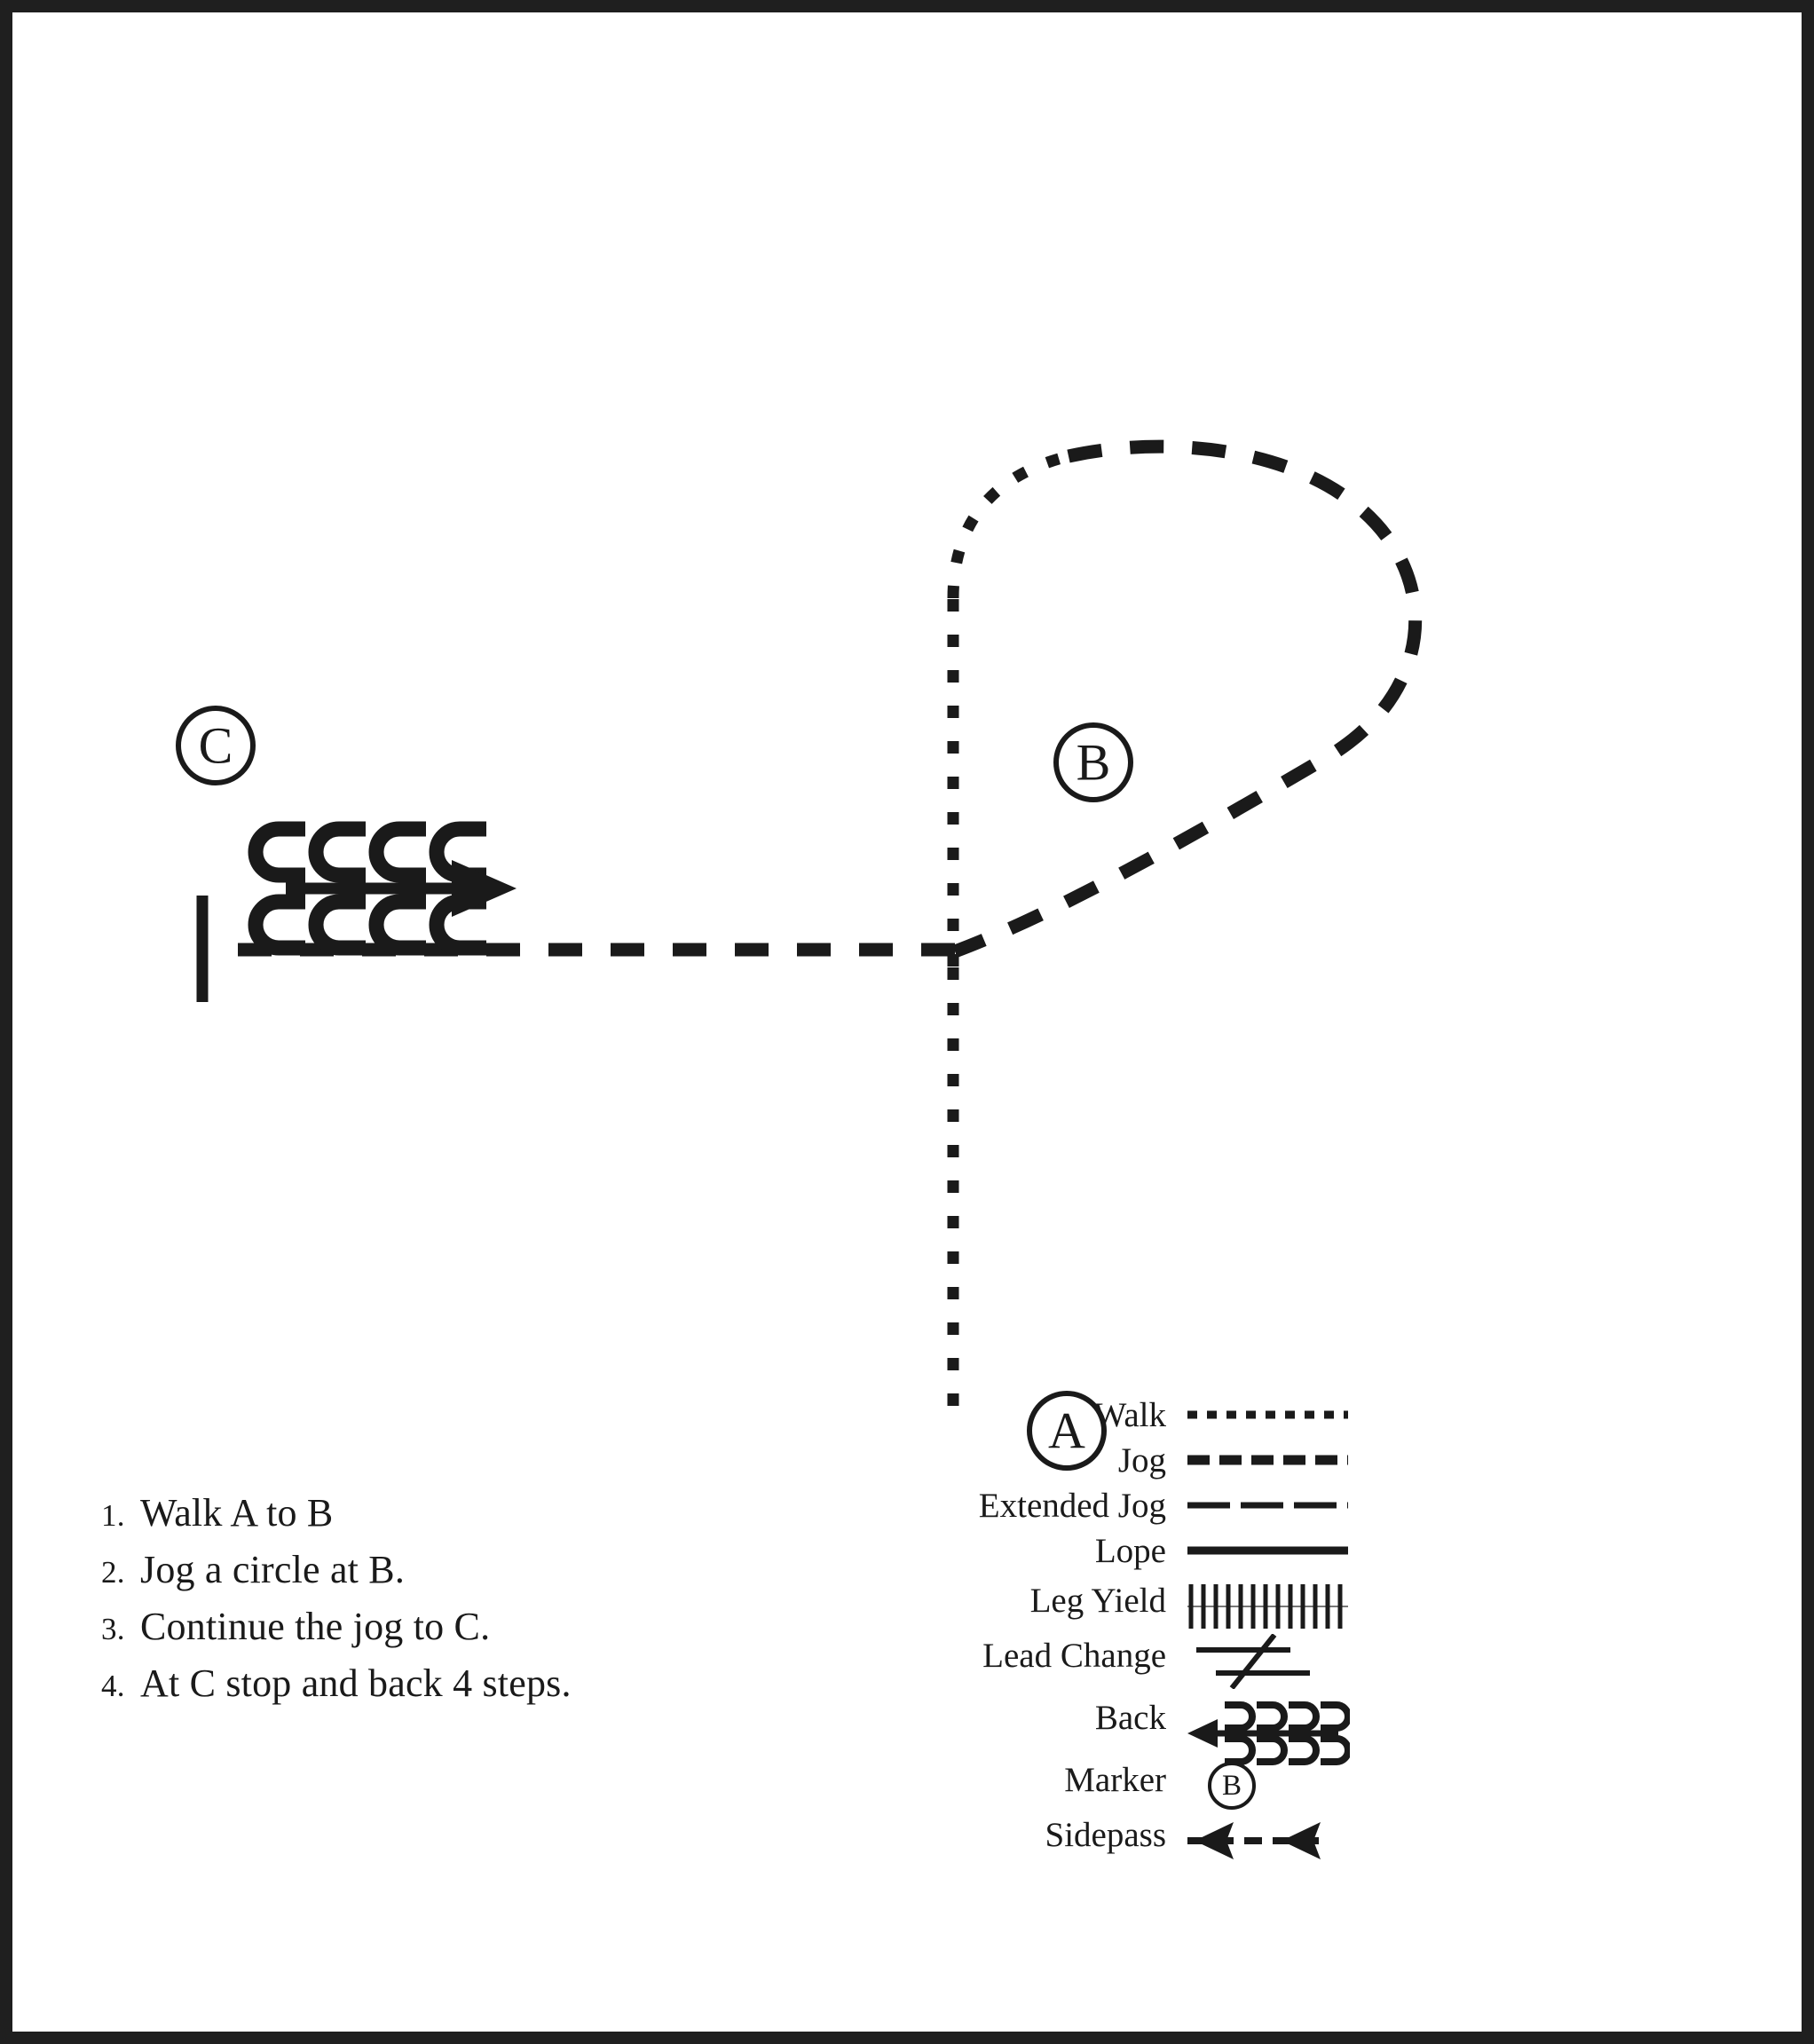 The height and width of the screenshot is (2044, 1814). What do you see at coordinates (1130, 1718) in the screenshot?
I see `legend-label-back: Back` at bounding box center [1130, 1718].